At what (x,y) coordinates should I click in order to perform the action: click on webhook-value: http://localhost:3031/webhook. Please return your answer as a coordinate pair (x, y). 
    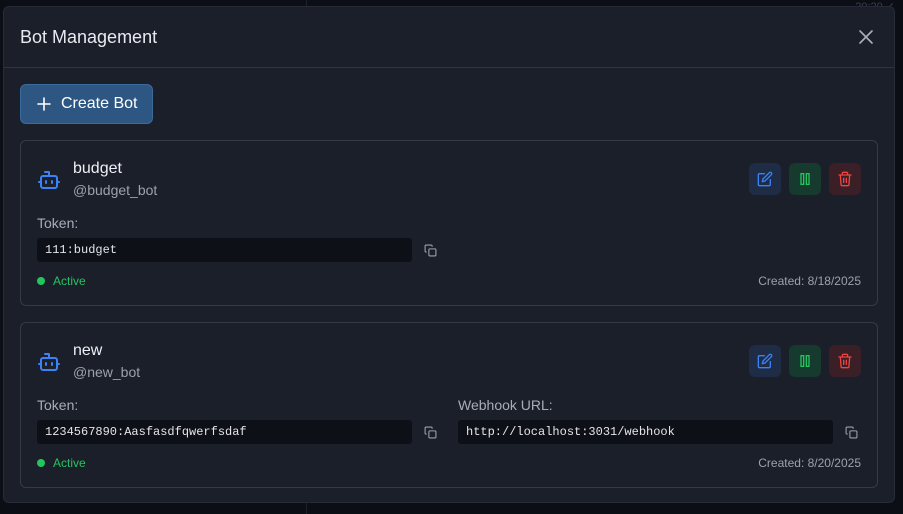
    Looking at the image, I should click on (646, 432).